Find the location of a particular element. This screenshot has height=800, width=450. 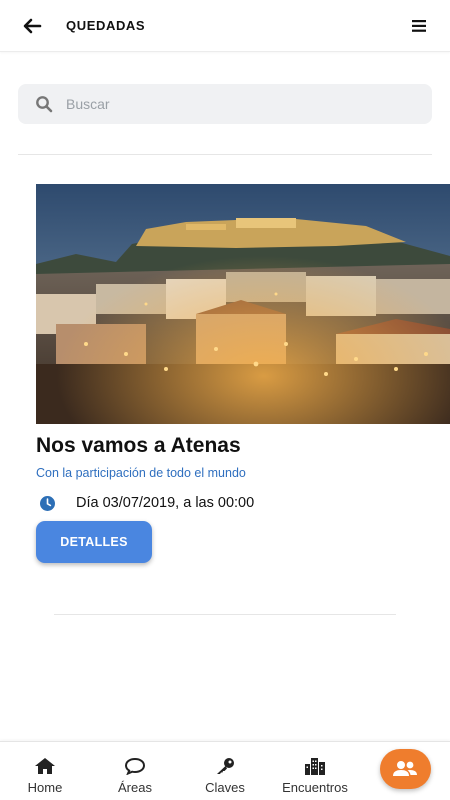

search-bar is located at coordinates (225, 104).